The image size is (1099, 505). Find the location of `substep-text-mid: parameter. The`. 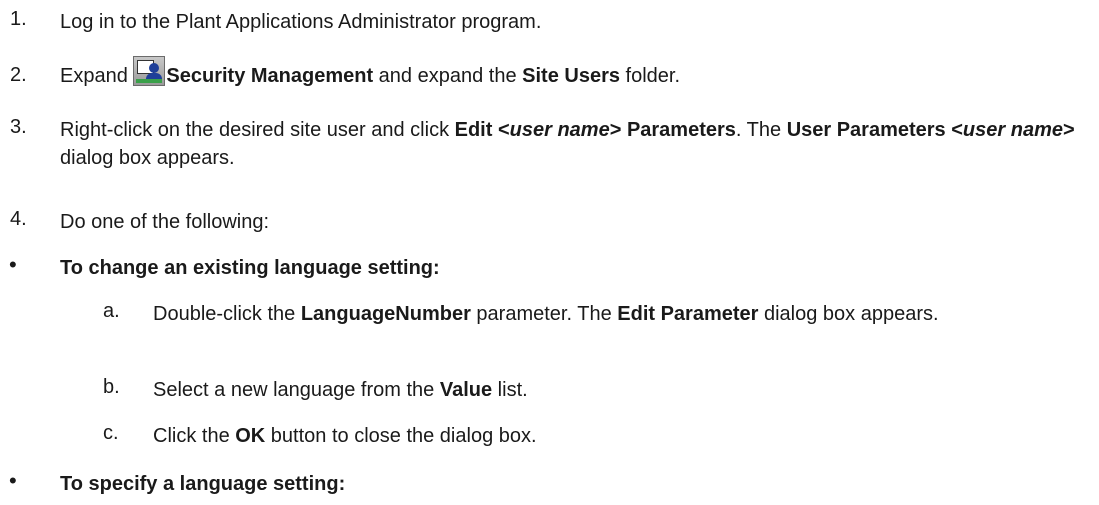

substep-text-mid: parameter. The is located at coordinates (544, 314).